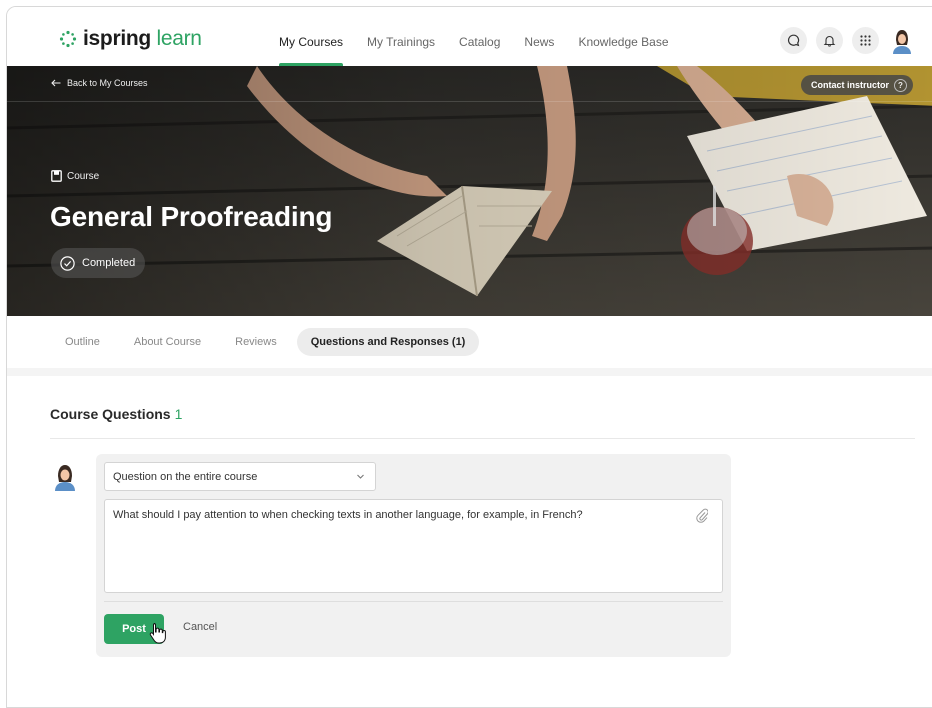  I want to click on course-book-icon, so click(56, 176).